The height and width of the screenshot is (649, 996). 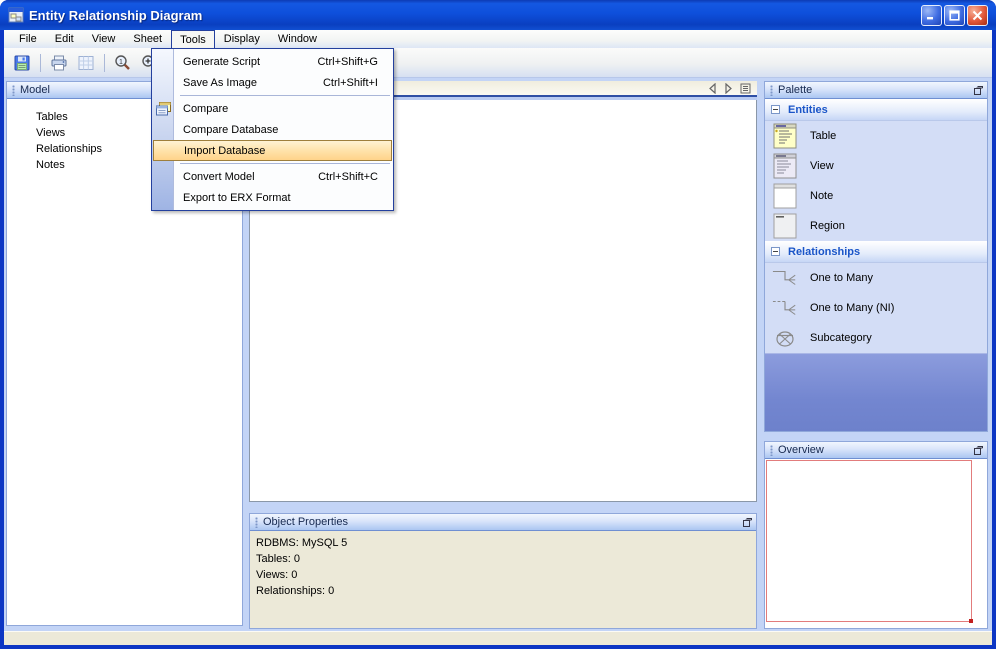 I want to click on maximize-button, so click(x=954, y=15).